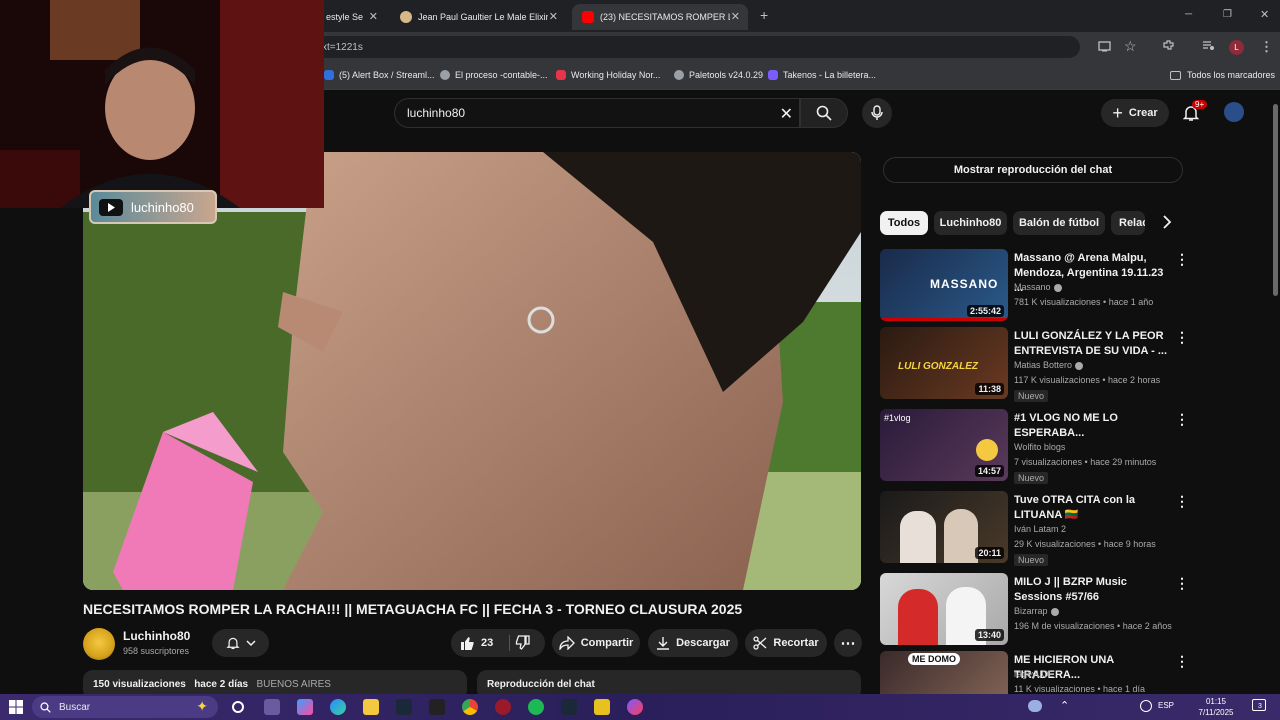 This screenshot has width=1280, height=720. What do you see at coordinates (536, 707) in the screenshot?
I see `spotify-icon` at bounding box center [536, 707].